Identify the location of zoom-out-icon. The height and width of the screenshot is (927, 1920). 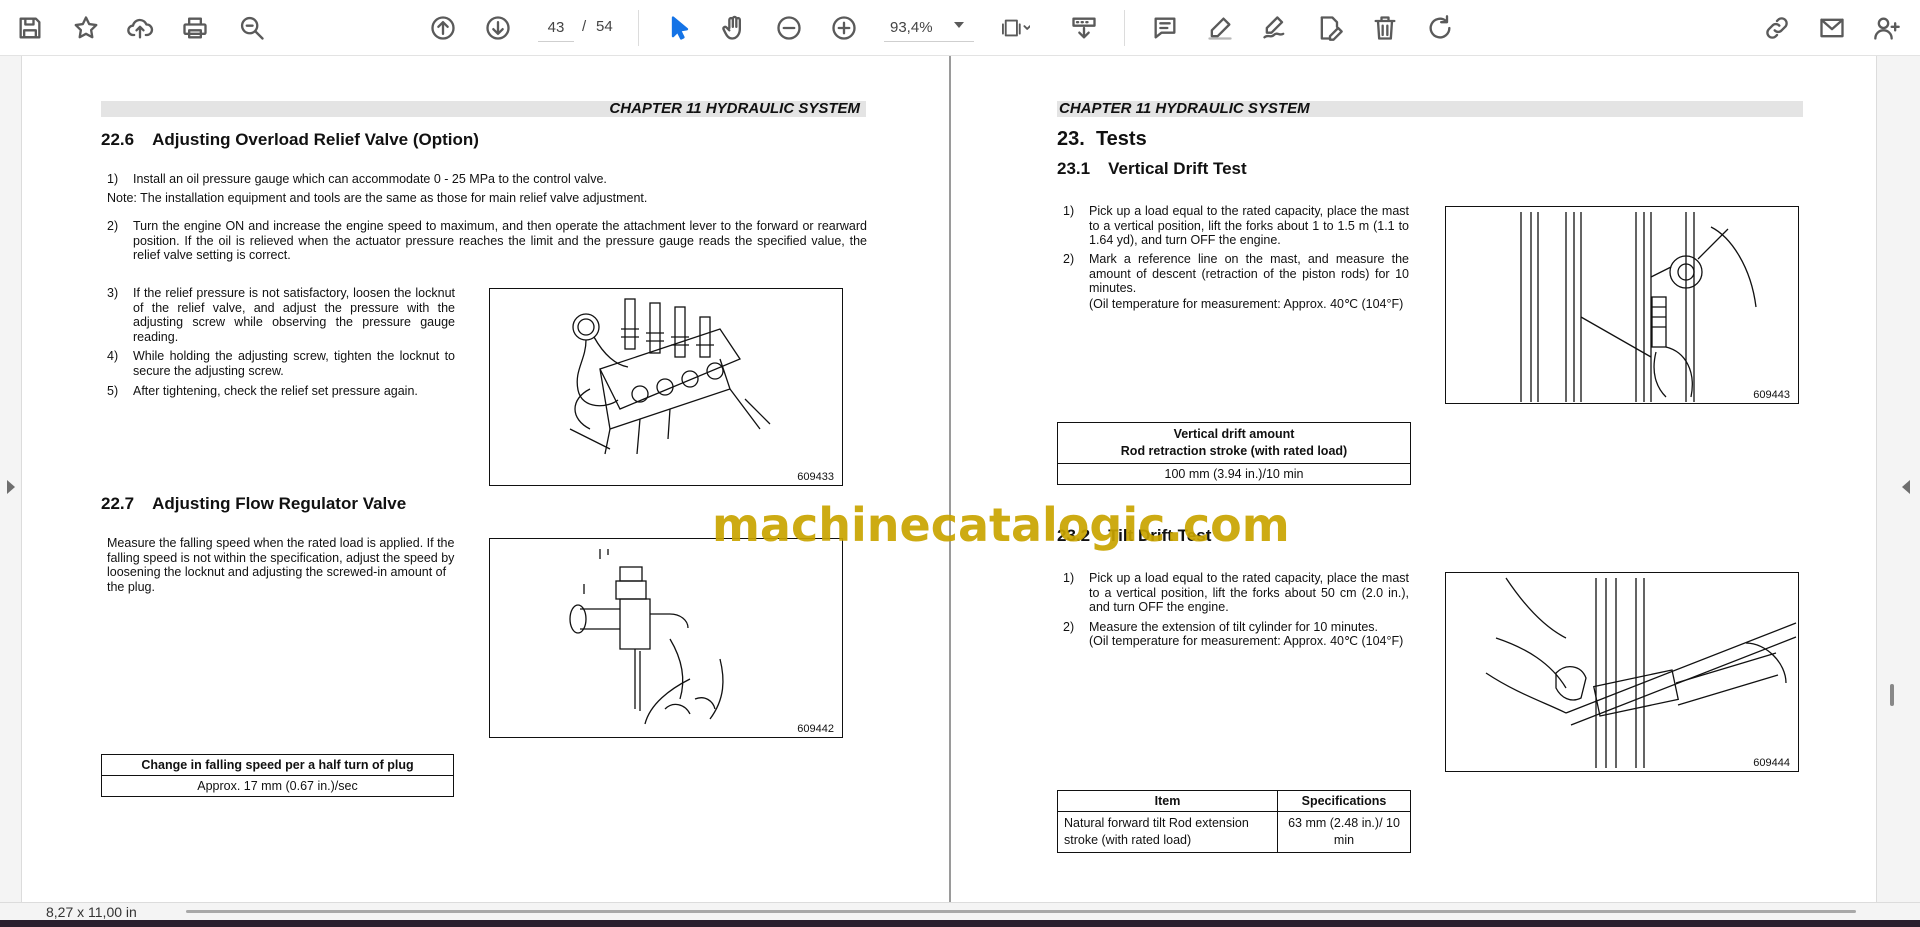
(789, 28).